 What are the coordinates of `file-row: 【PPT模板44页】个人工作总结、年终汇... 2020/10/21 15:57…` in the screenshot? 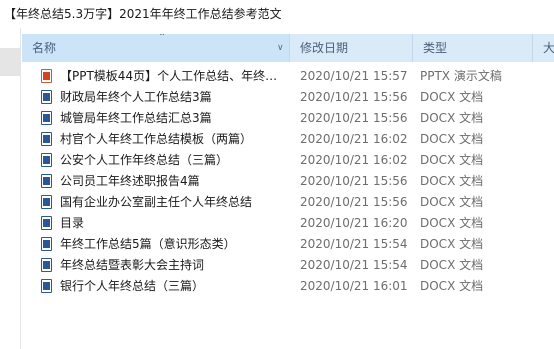 It's located at (288, 76).